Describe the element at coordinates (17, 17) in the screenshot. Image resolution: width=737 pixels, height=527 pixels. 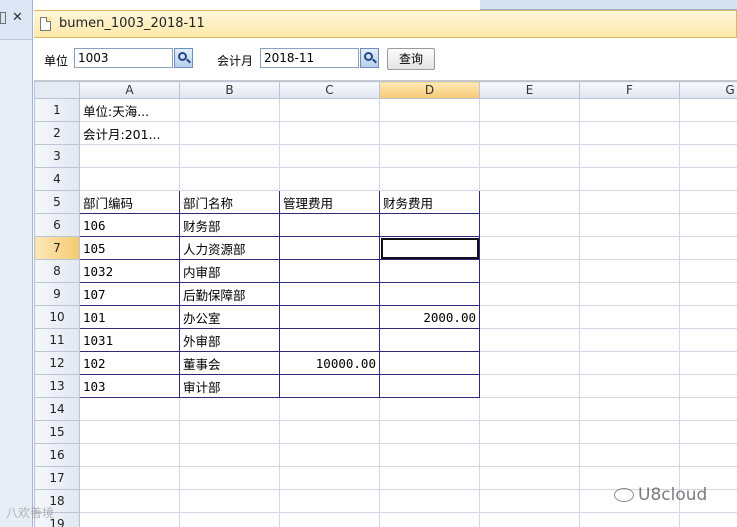
I see `close-icon: ✕` at that location.